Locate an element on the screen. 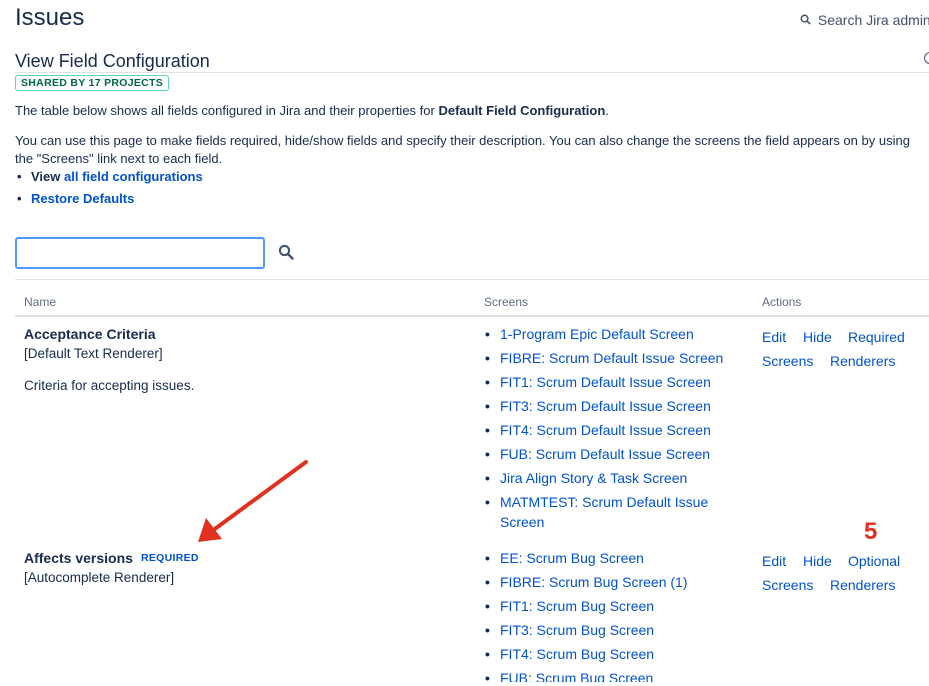  intro-suffix: . is located at coordinates (607, 110).